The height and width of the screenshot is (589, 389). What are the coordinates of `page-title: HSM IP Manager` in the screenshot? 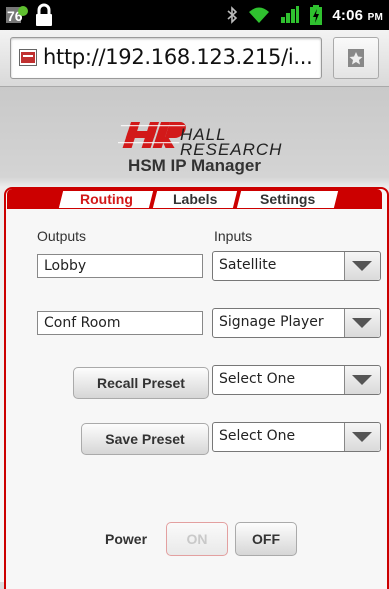 It's located at (194, 165).